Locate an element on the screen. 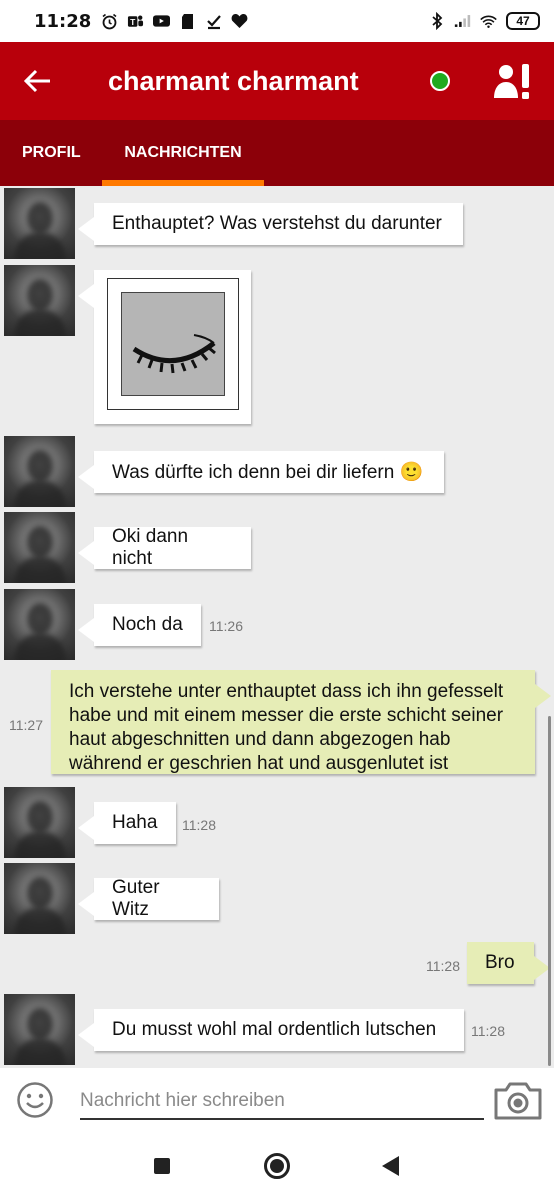 This screenshot has height=1200, width=554. camera-button is located at coordinates (518, 1101).